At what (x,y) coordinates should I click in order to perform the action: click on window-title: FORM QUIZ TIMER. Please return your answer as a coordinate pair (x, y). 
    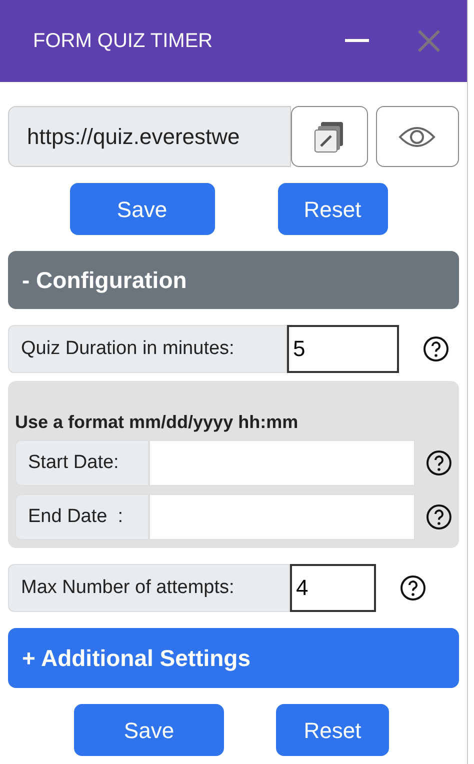
    Looking at the image, I should click on (123, 41).